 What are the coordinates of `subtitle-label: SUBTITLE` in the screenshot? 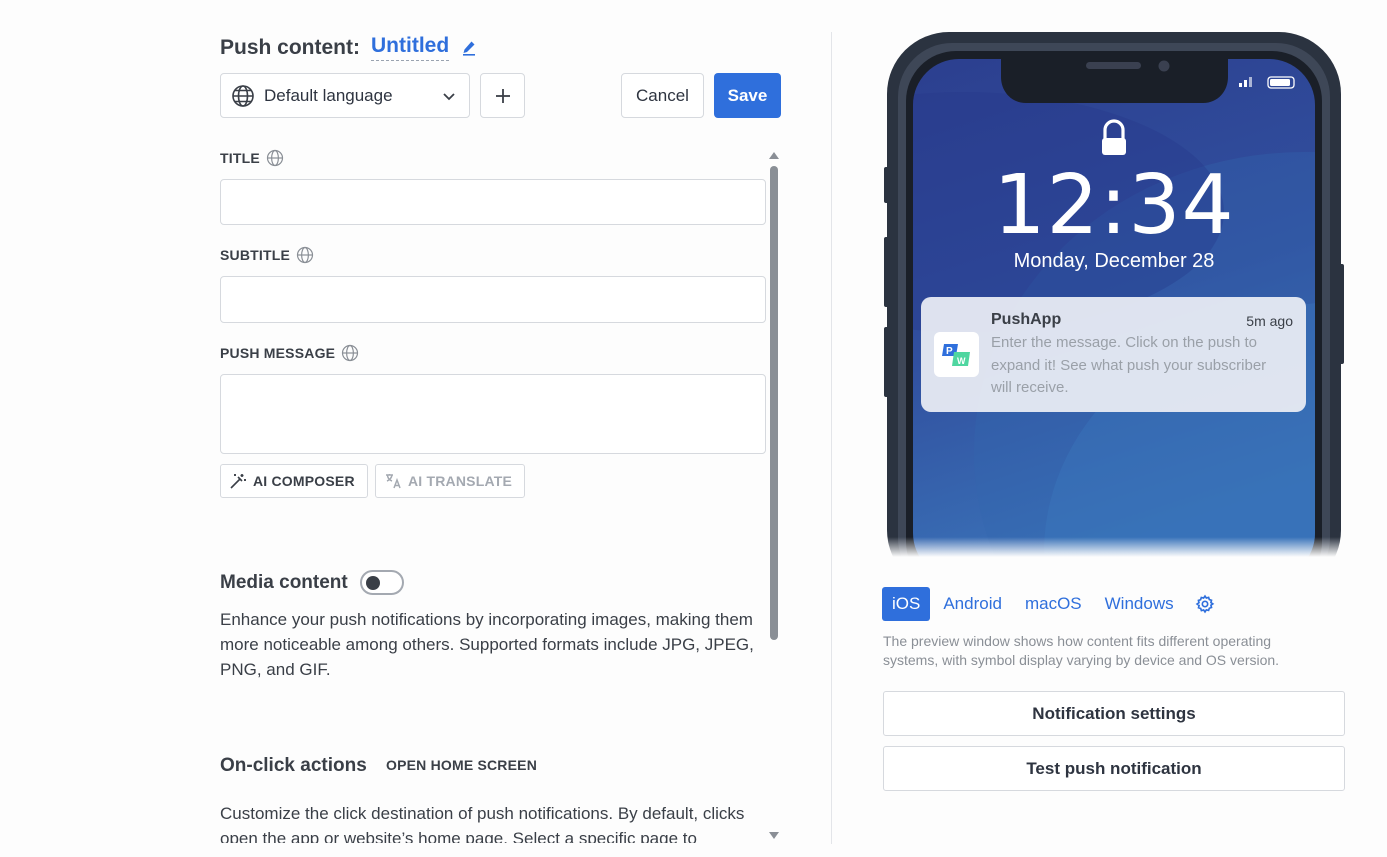 It's located at (267, 255).